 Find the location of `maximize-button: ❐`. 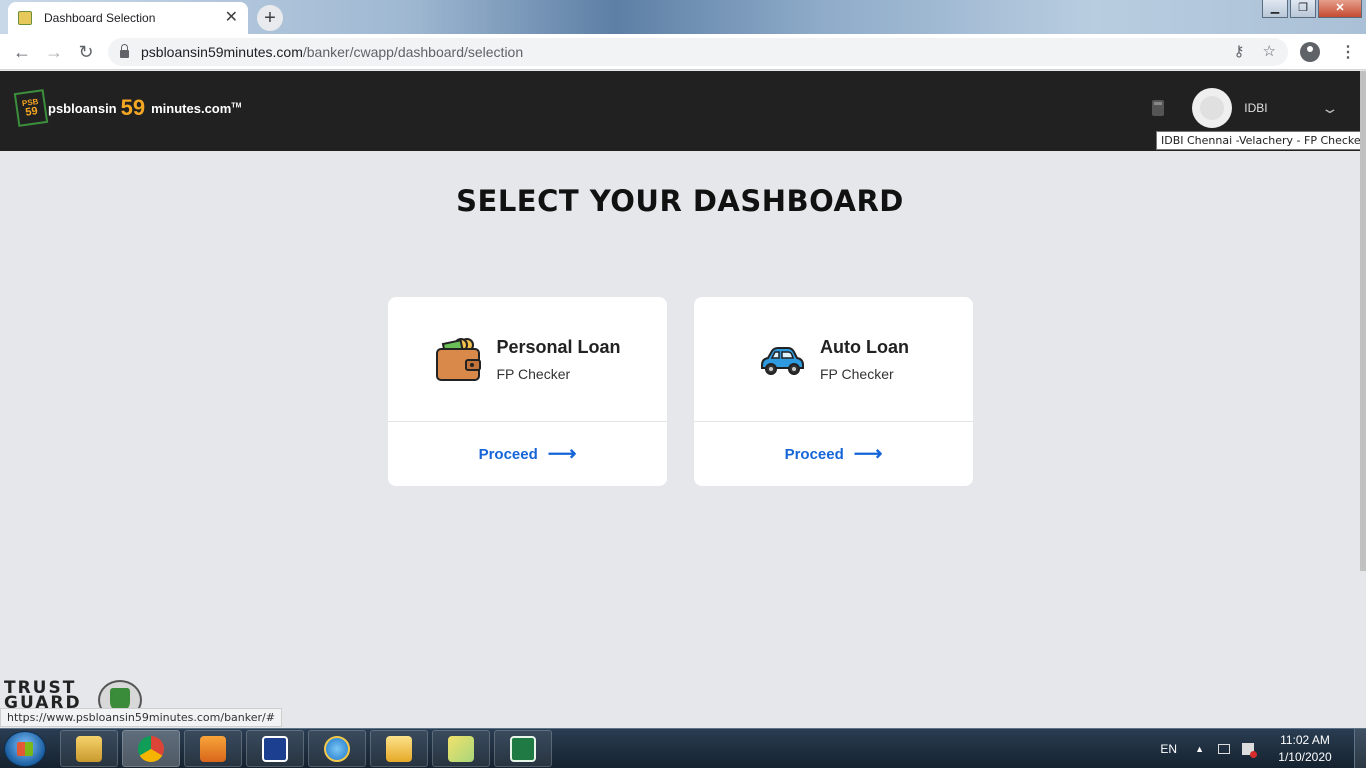

maximize-button: ❐ is located at coordinates (1303, 9).